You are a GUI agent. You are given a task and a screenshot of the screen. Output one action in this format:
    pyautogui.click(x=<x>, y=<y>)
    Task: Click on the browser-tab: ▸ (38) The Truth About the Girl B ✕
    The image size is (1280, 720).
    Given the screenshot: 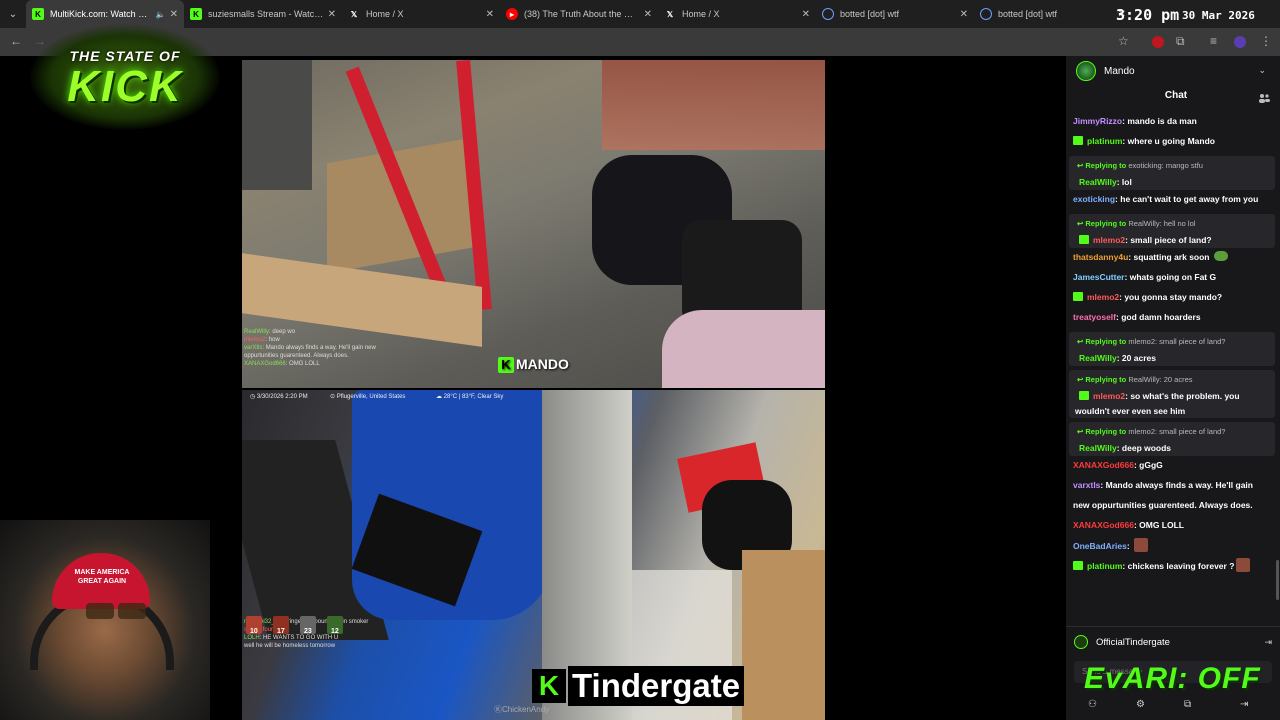 What is the action you would take?
    pyautogui.click(x=579, y=14)
    